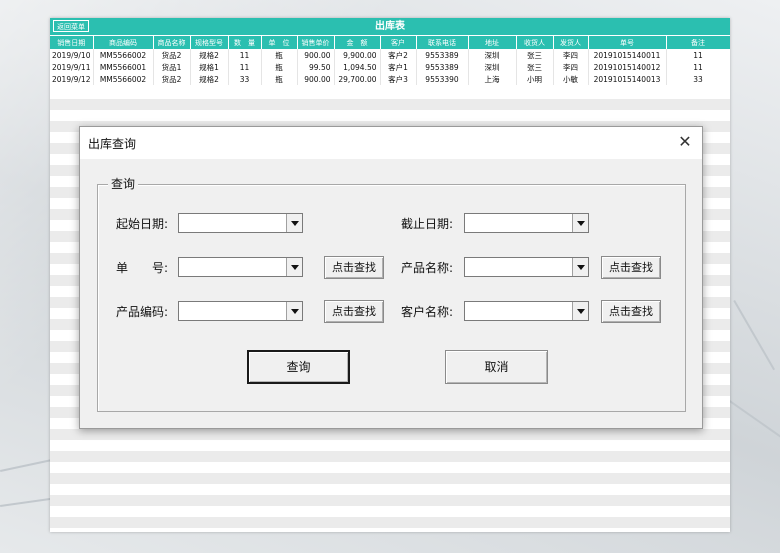  I want to click on find-order-button: 点击查找, so click(354, 267).